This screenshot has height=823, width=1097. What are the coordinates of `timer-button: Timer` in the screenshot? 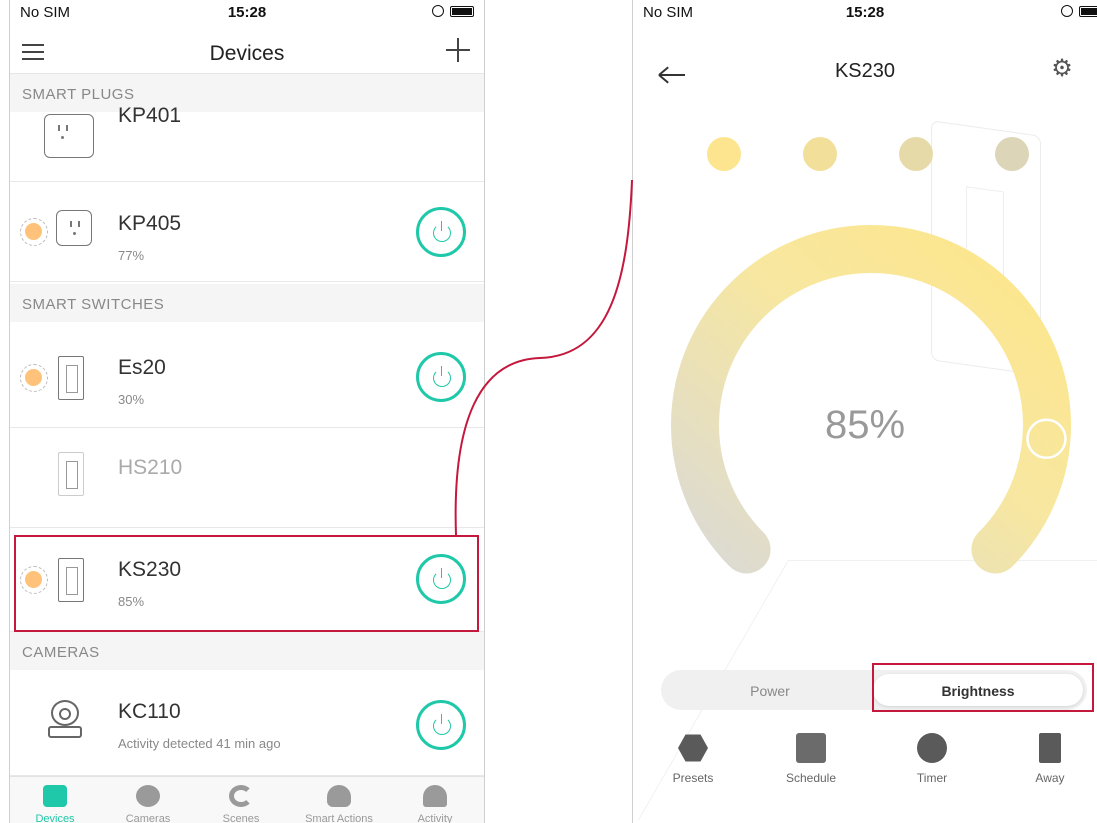 It's located at (932, 759).